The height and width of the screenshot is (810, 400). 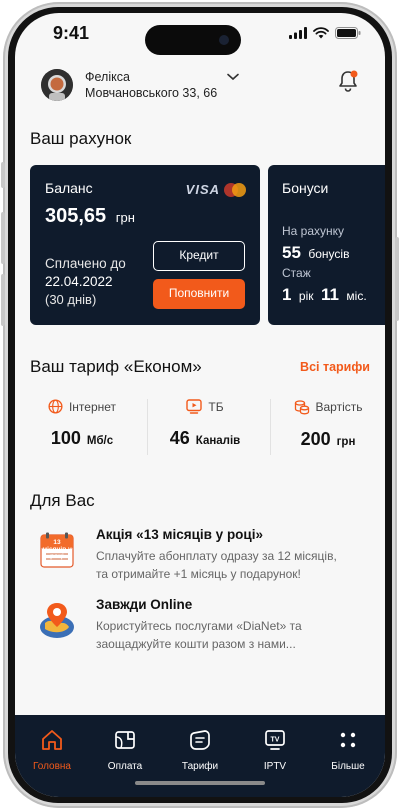 I want to click on tariff-stat-internet: Інтернет 100 Мб/с, so click(x=82, y=424).